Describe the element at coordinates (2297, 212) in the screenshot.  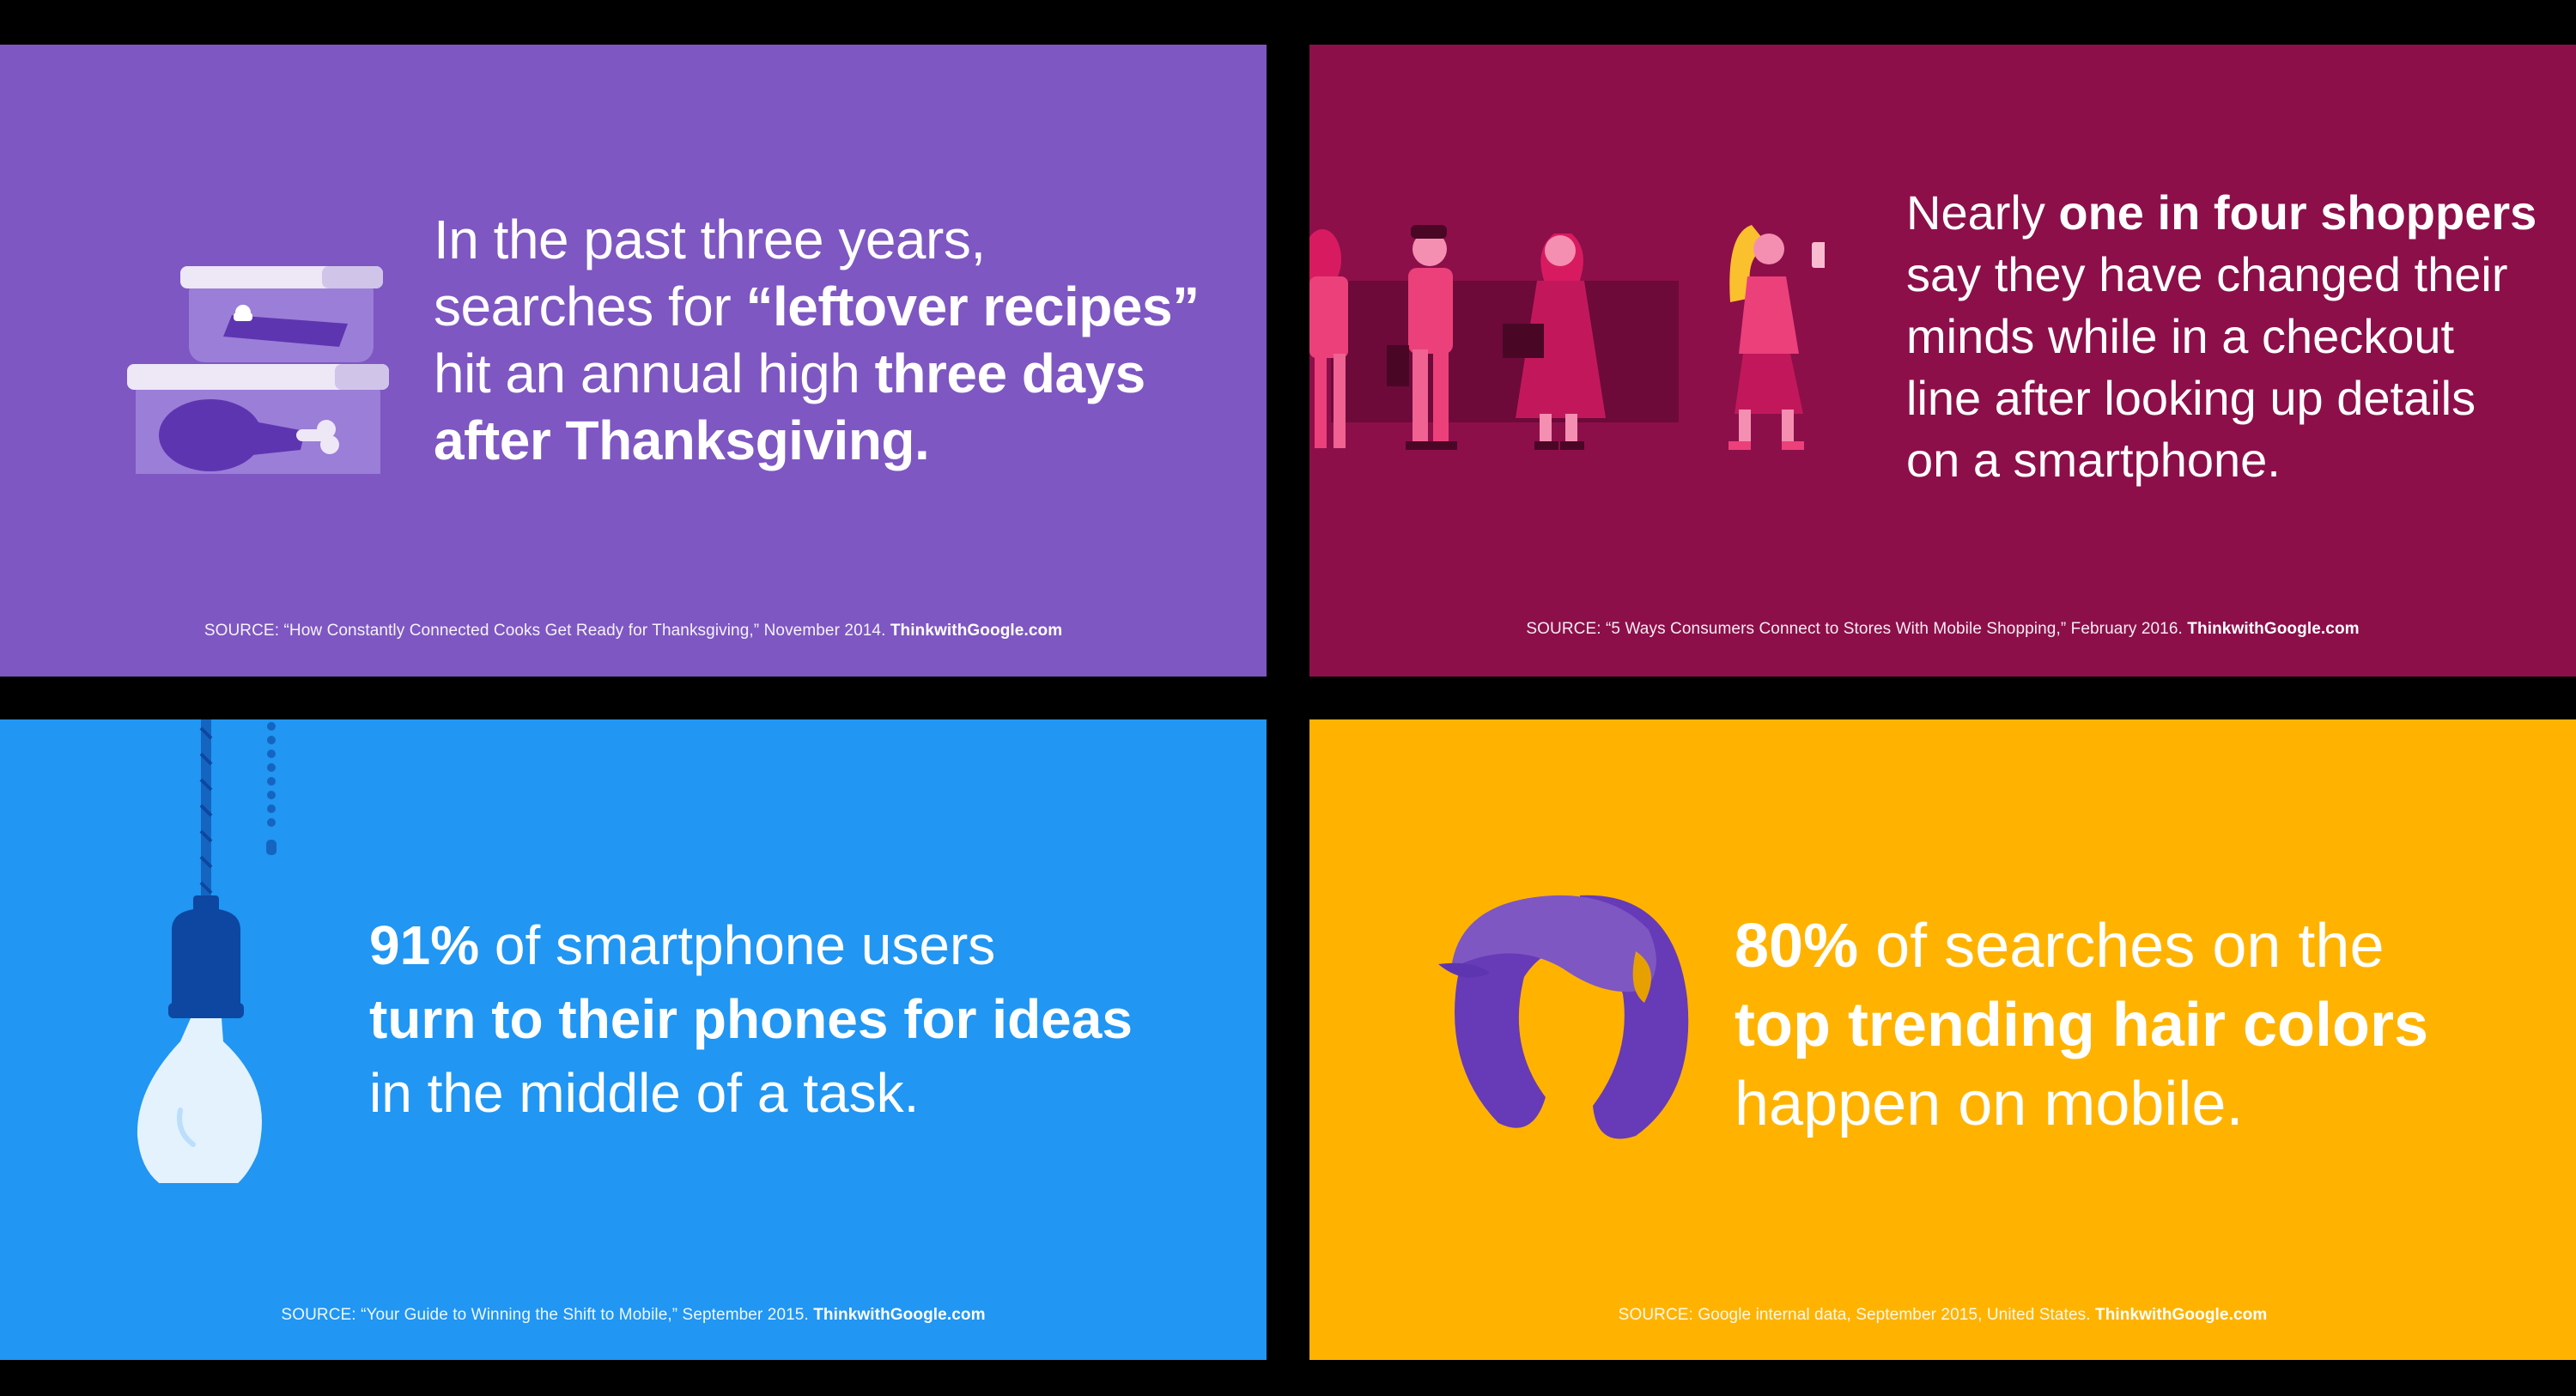
I see `headline-emphasis: one in four shoppers` at that location.